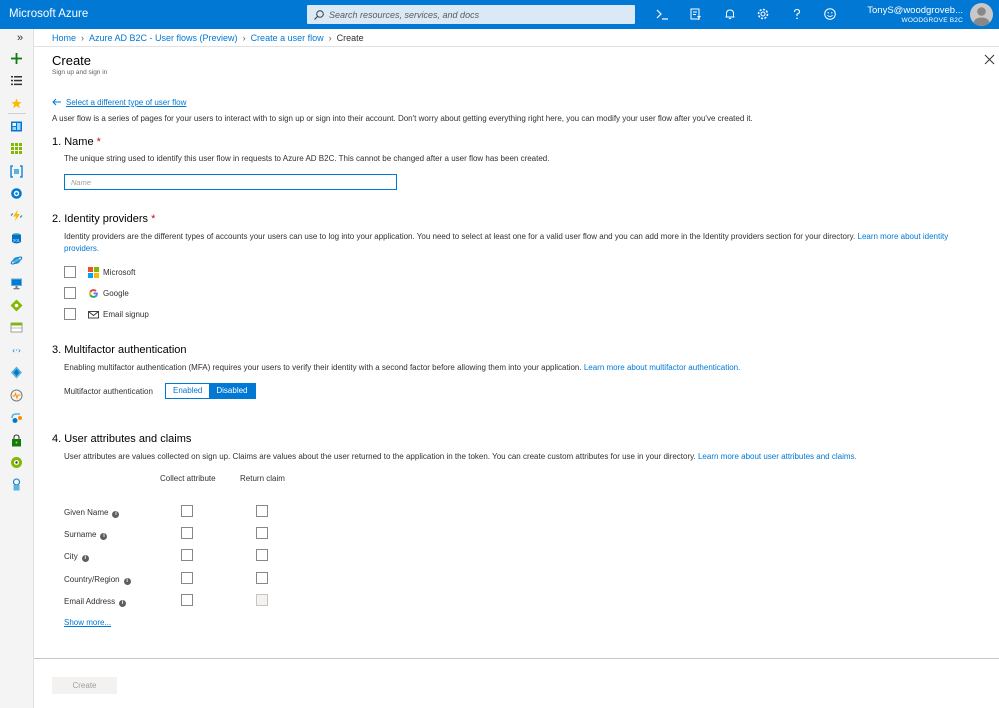 This screenshot has height=708, width=999. Describe the element at coordinates (64, 38) in the screenshot. I see `breadcrumb-home-link: Home` at that location.